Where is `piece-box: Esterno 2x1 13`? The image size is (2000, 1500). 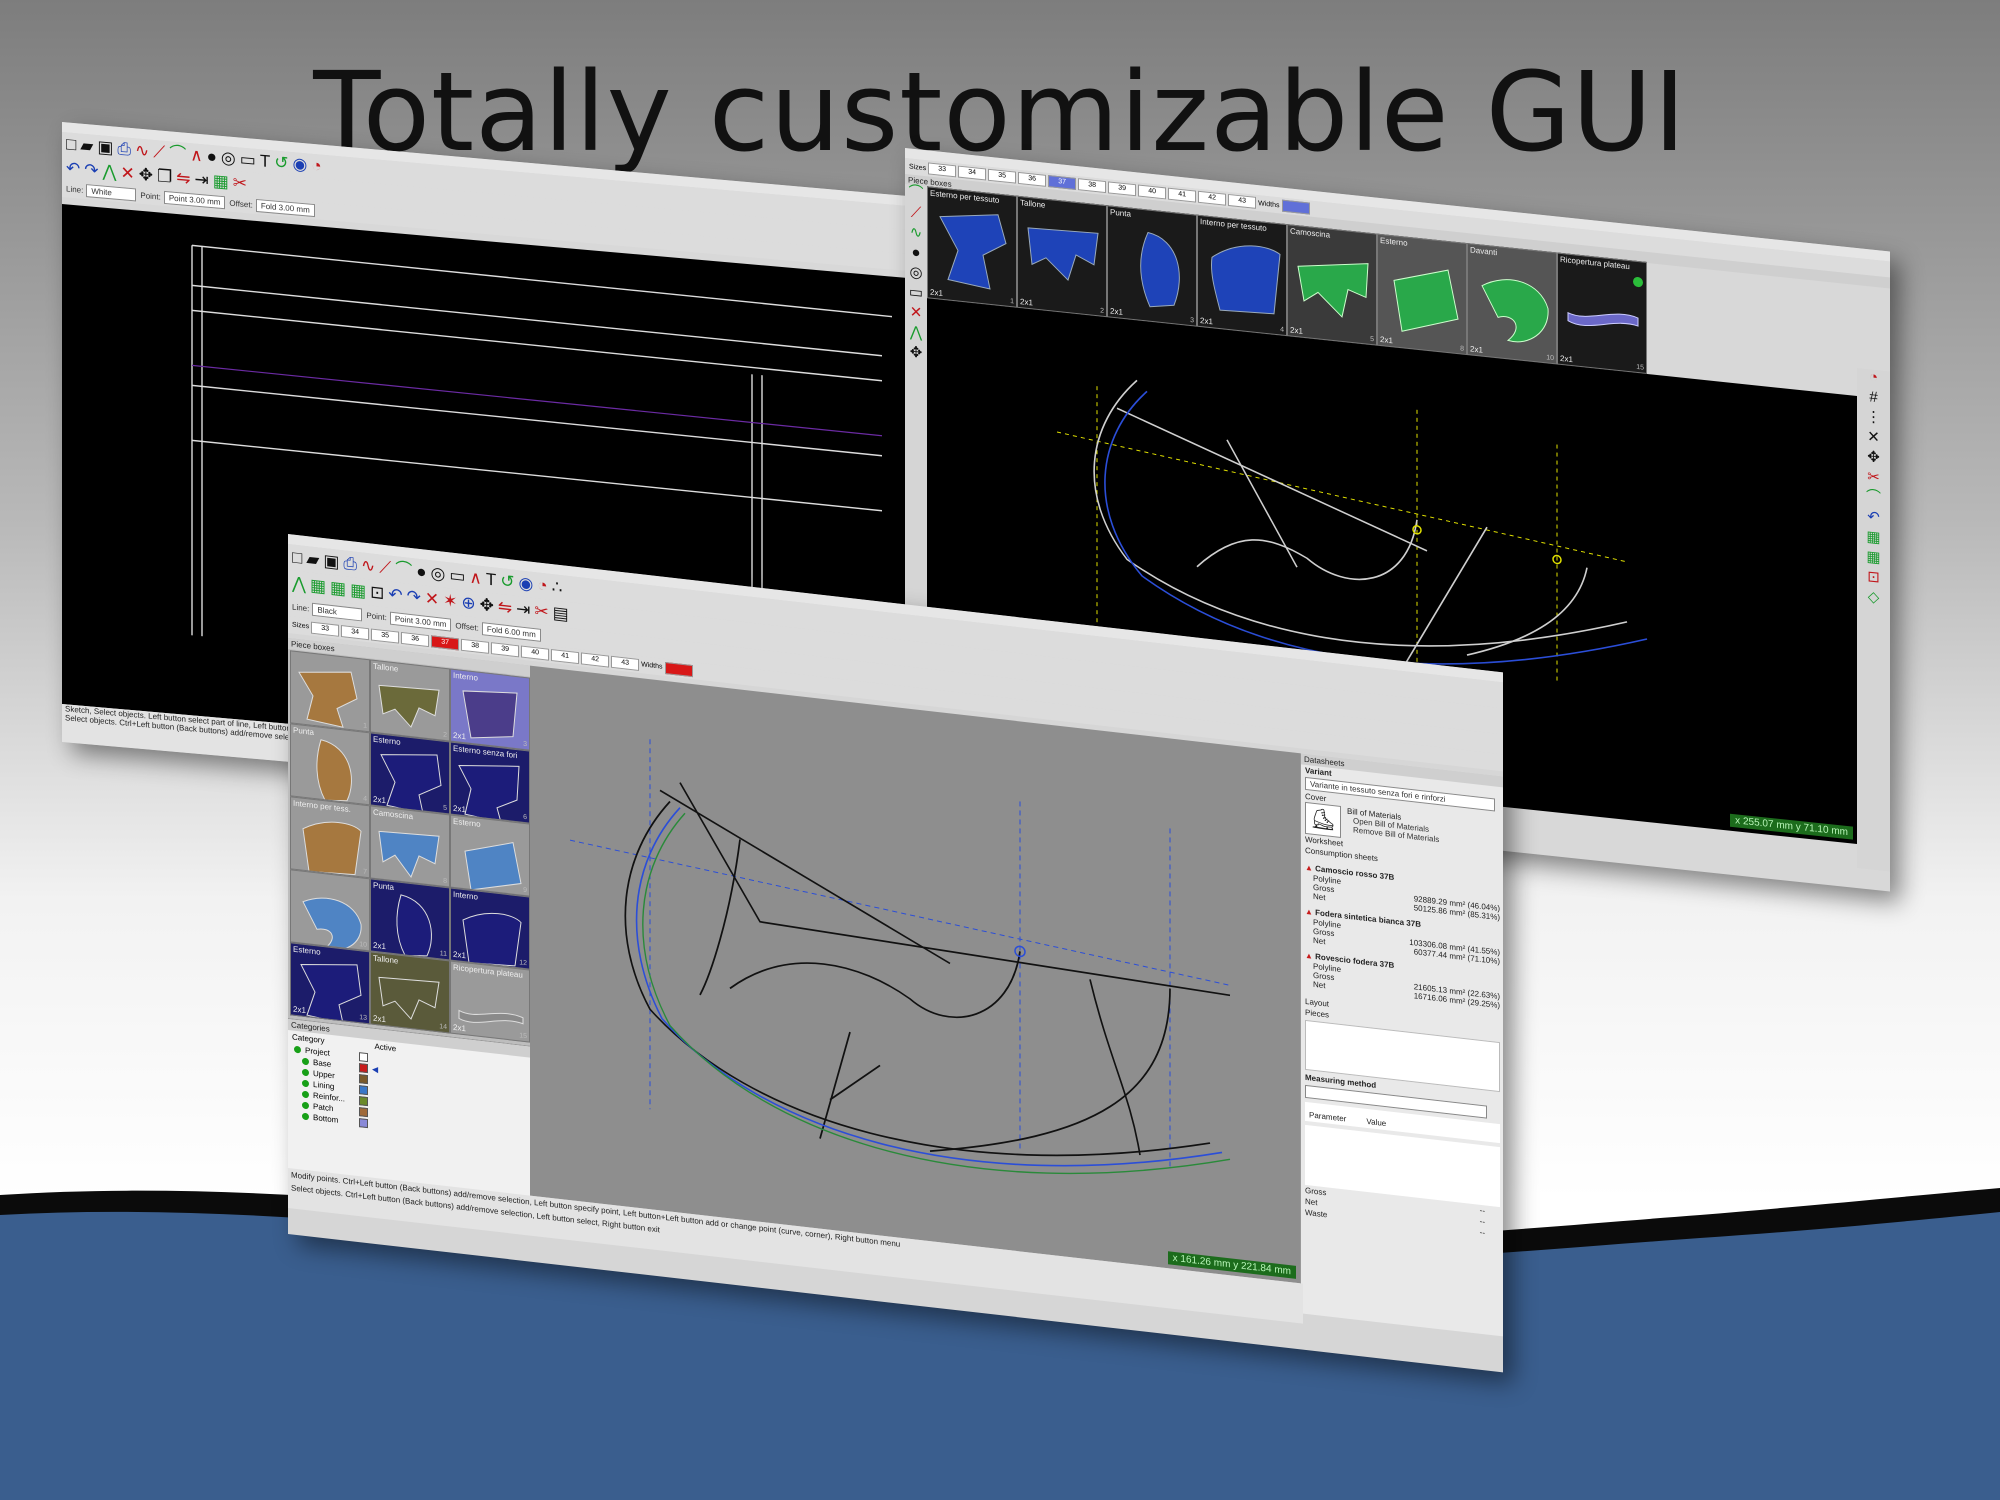 piece-box: Esterno 2x1 13 is located at coordinates (330, 983).